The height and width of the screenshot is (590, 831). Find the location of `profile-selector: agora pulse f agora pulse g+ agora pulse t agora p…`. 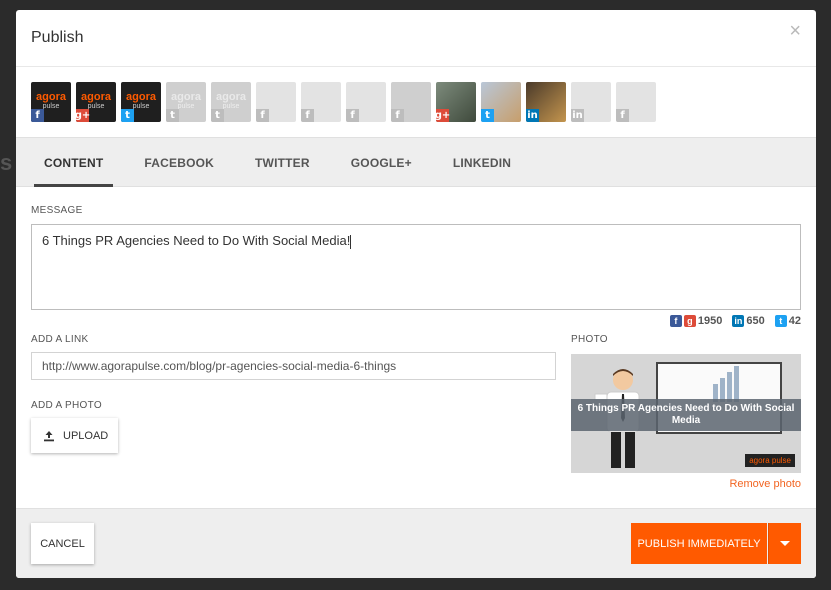

profile-selector: agora pulse f agora pulse g+ agora pulse t agora p… is located at coordinates (416, 102).